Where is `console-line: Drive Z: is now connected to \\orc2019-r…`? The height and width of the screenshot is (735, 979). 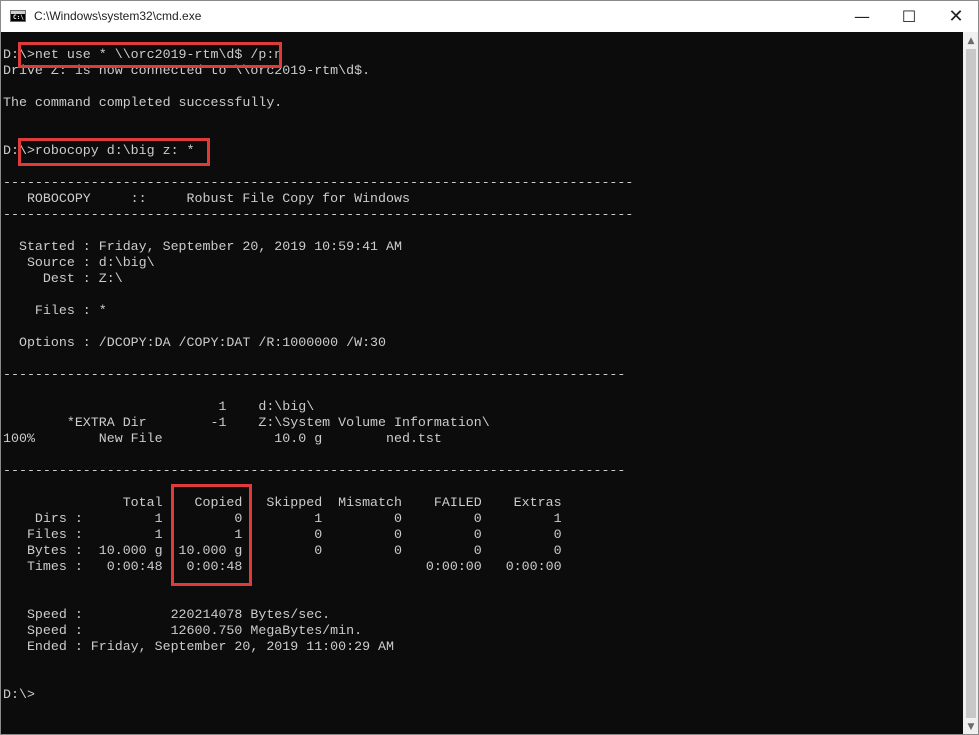
console-line: Drive Z: is now connected to \\orc2019-r… is located at coordinates (187, 70).